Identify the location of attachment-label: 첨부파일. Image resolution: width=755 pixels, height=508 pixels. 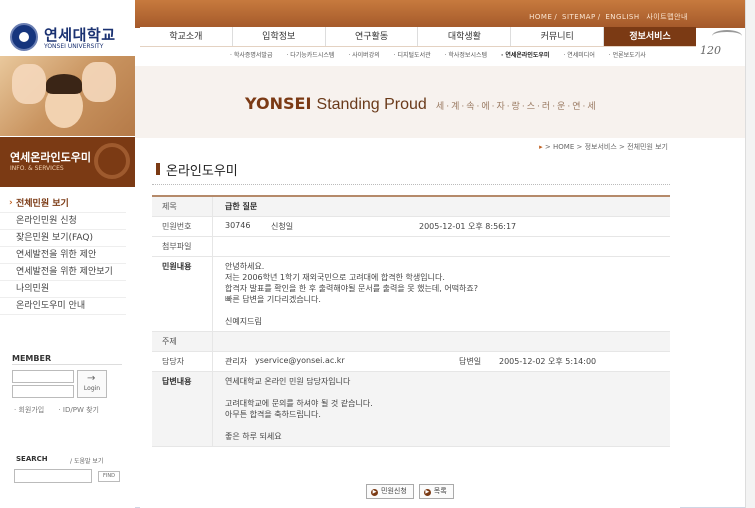
(177, 246).